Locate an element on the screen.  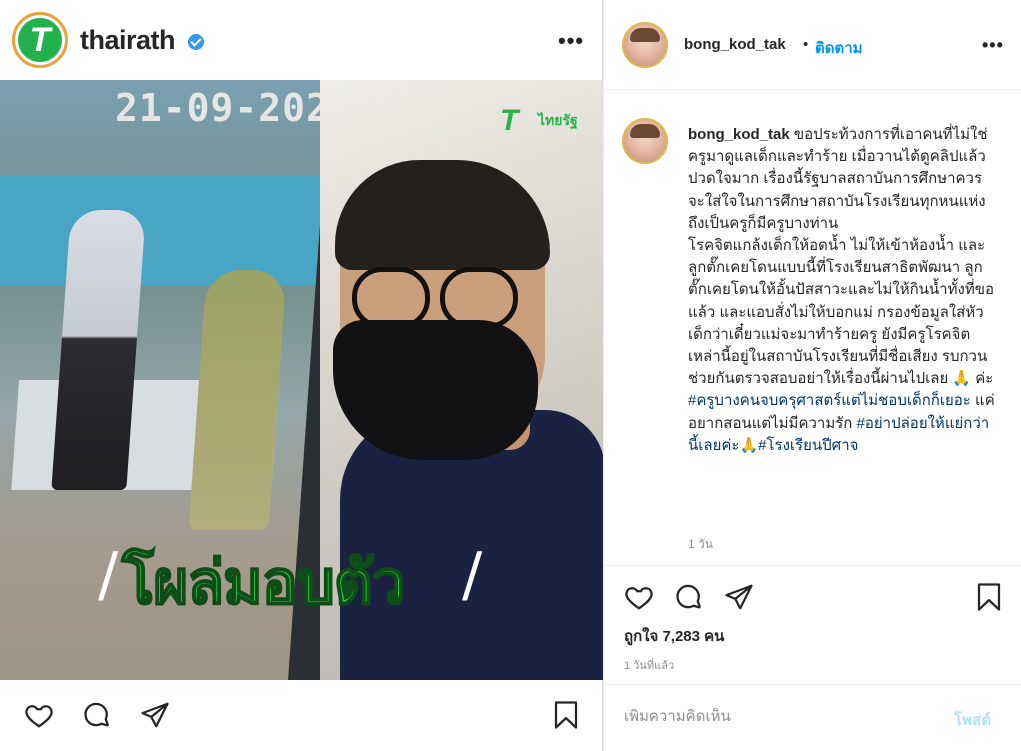
posted-time: 1 วันที่แล้ว is located at coordinates (649, 666).